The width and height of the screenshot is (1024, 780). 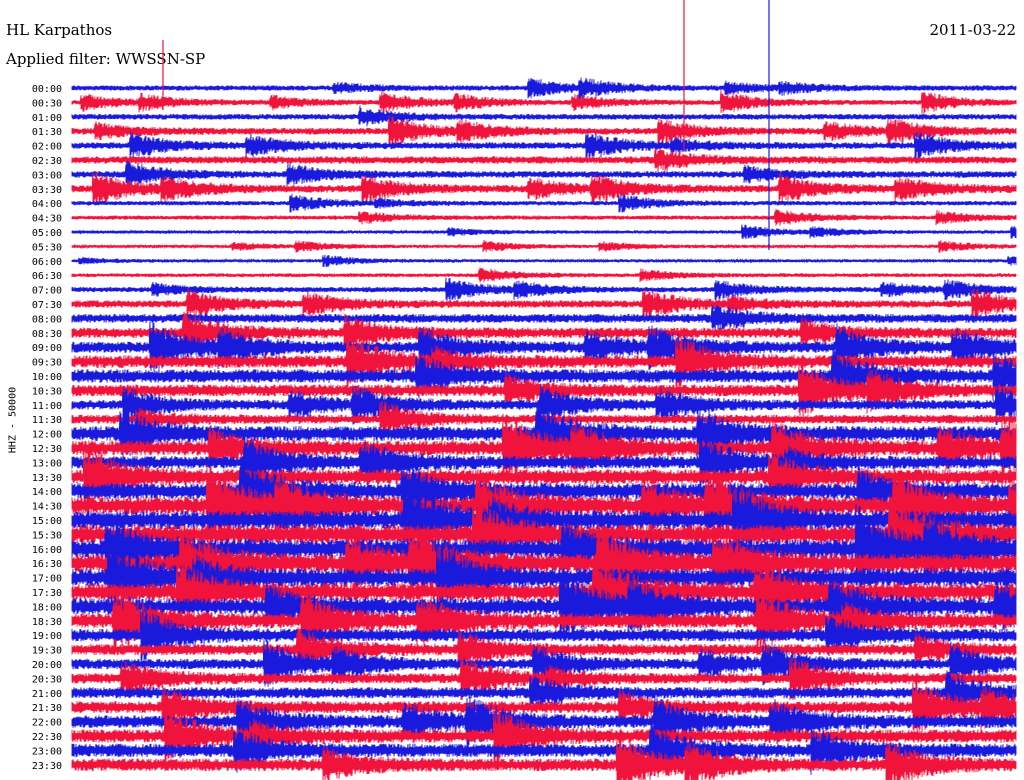 What do you see at coordinates (47, 406) in the screenshot?
I see `row-time-label: 11:00` at bounding box center [47, 406].